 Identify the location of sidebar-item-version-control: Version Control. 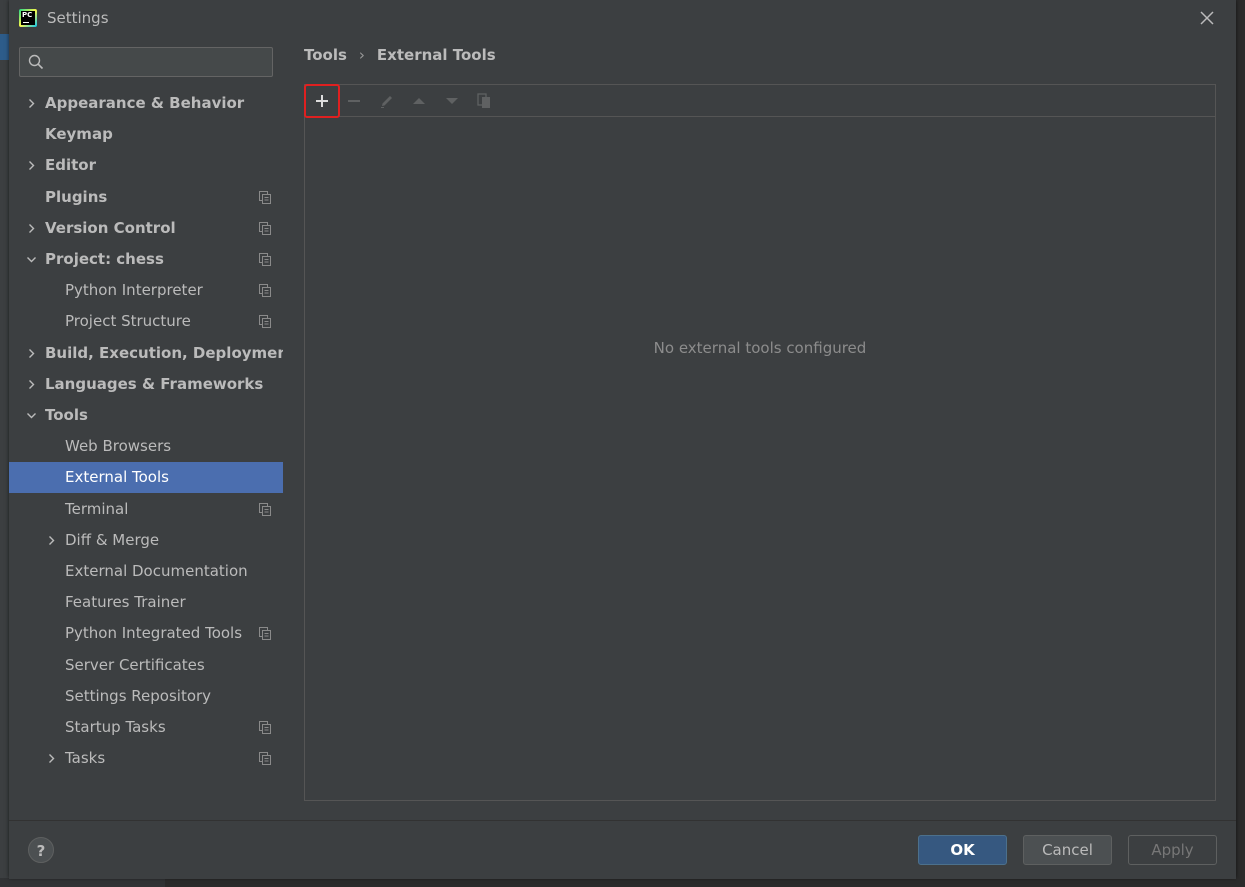
(146, 228).